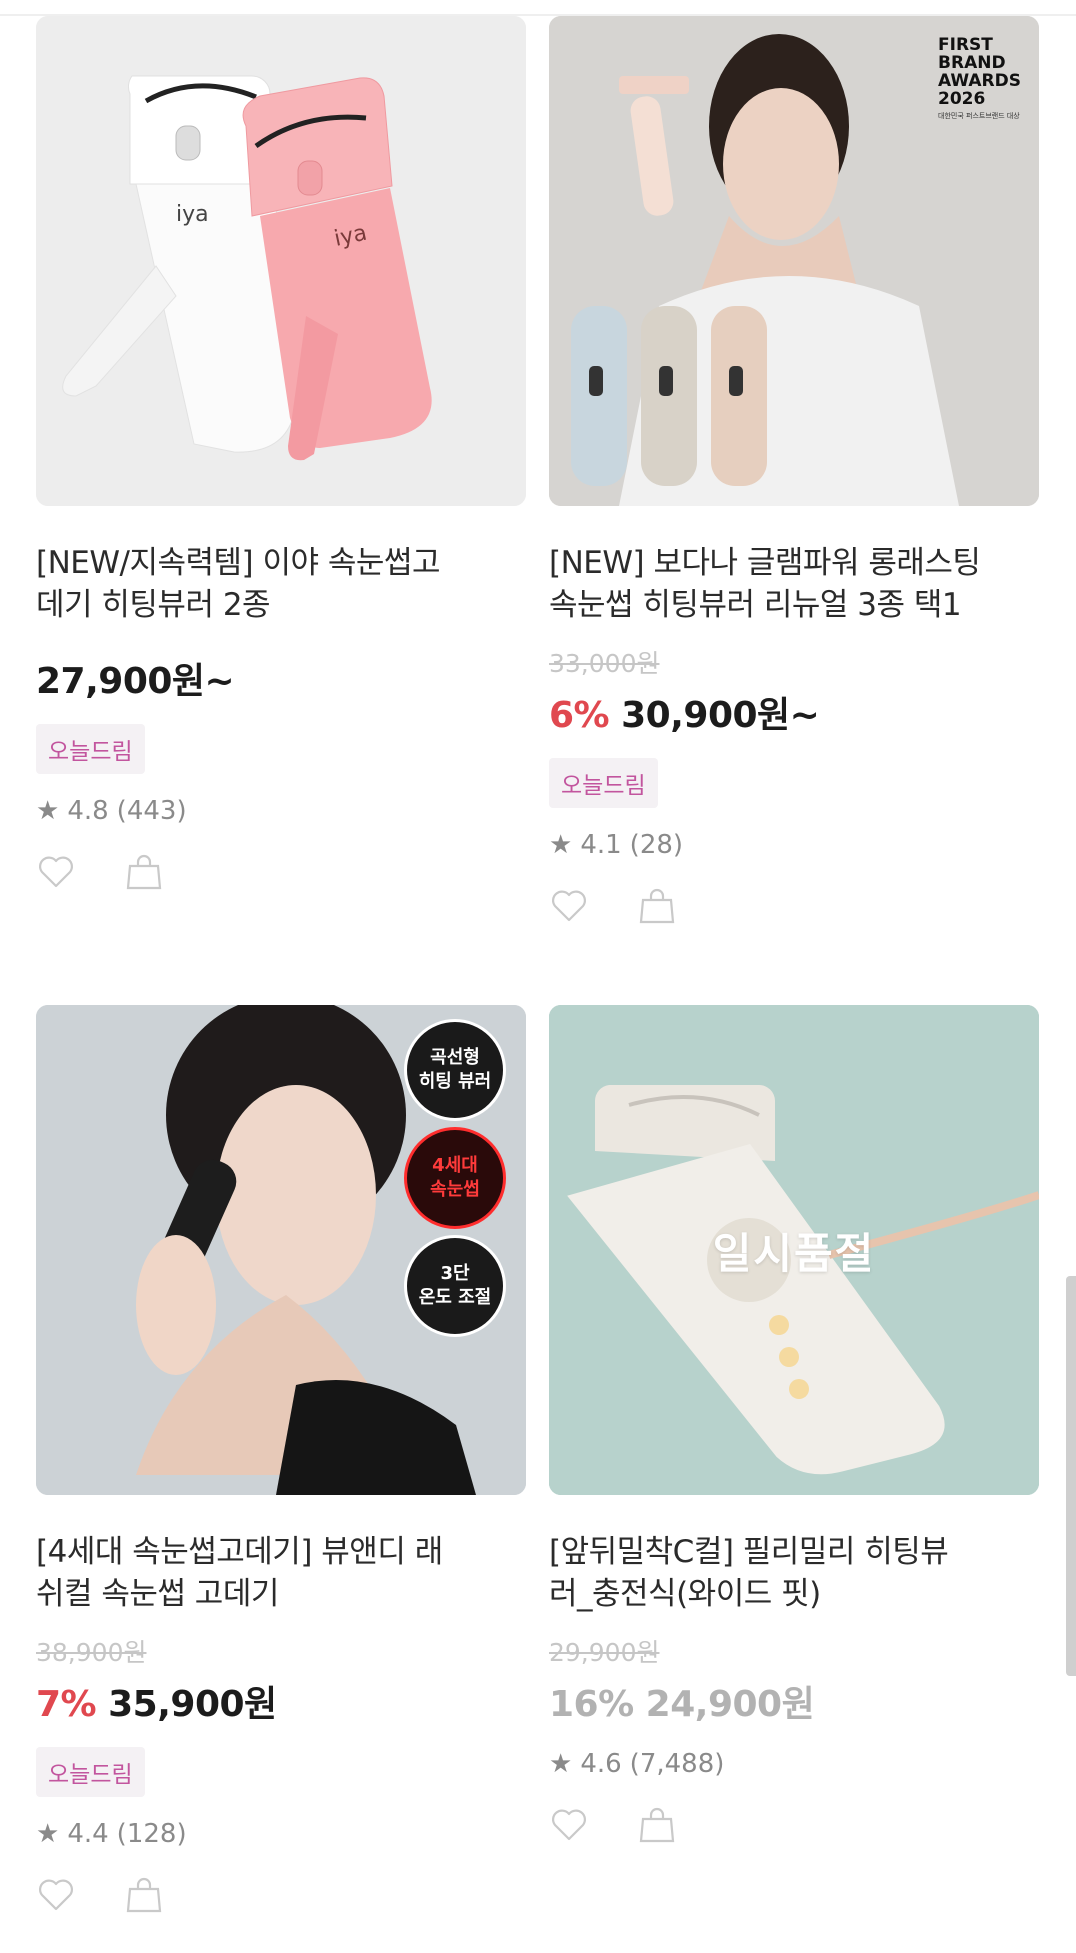 This screenshot has width=1076, height=1953. I want to click on discount-rate: 7%, so click(66, 1704).